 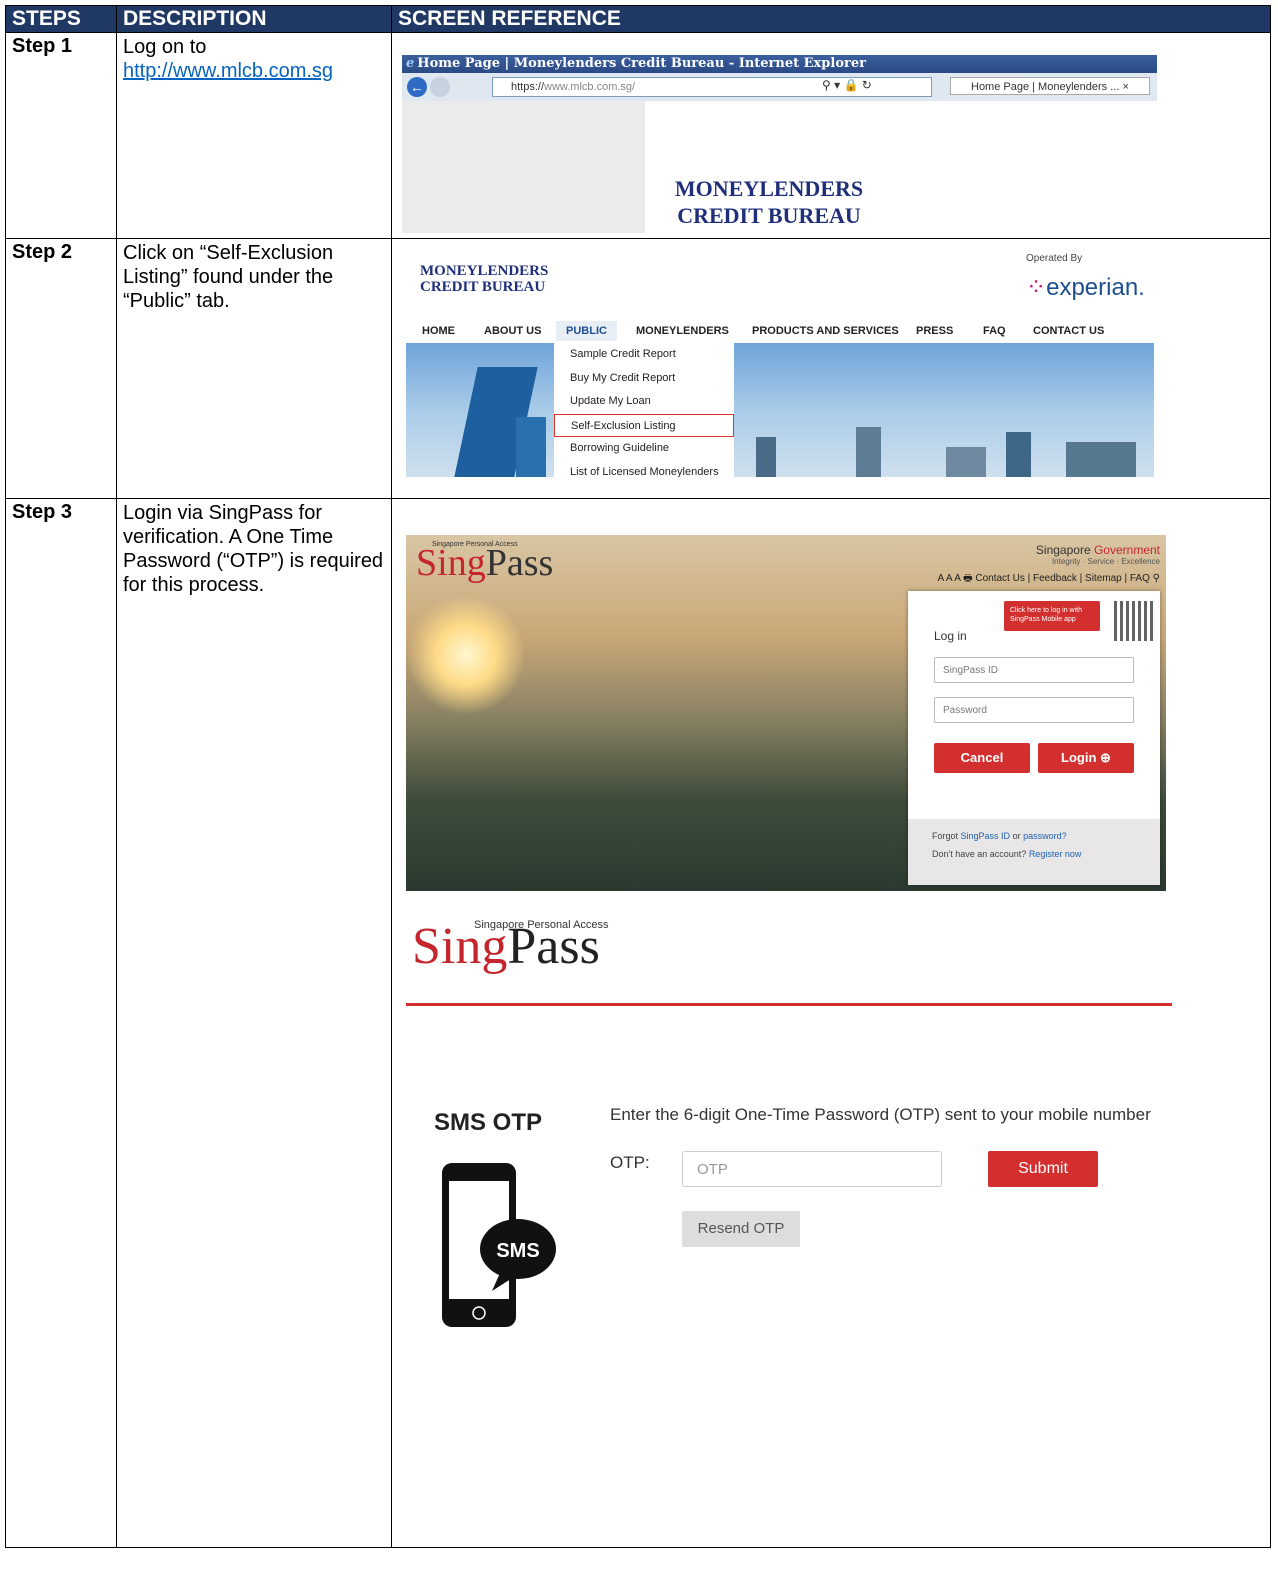 What do you see at coordinates (812, 1169) in the screenshot?
I see `otp-input: OTP` at bounding box center [812, 1169].